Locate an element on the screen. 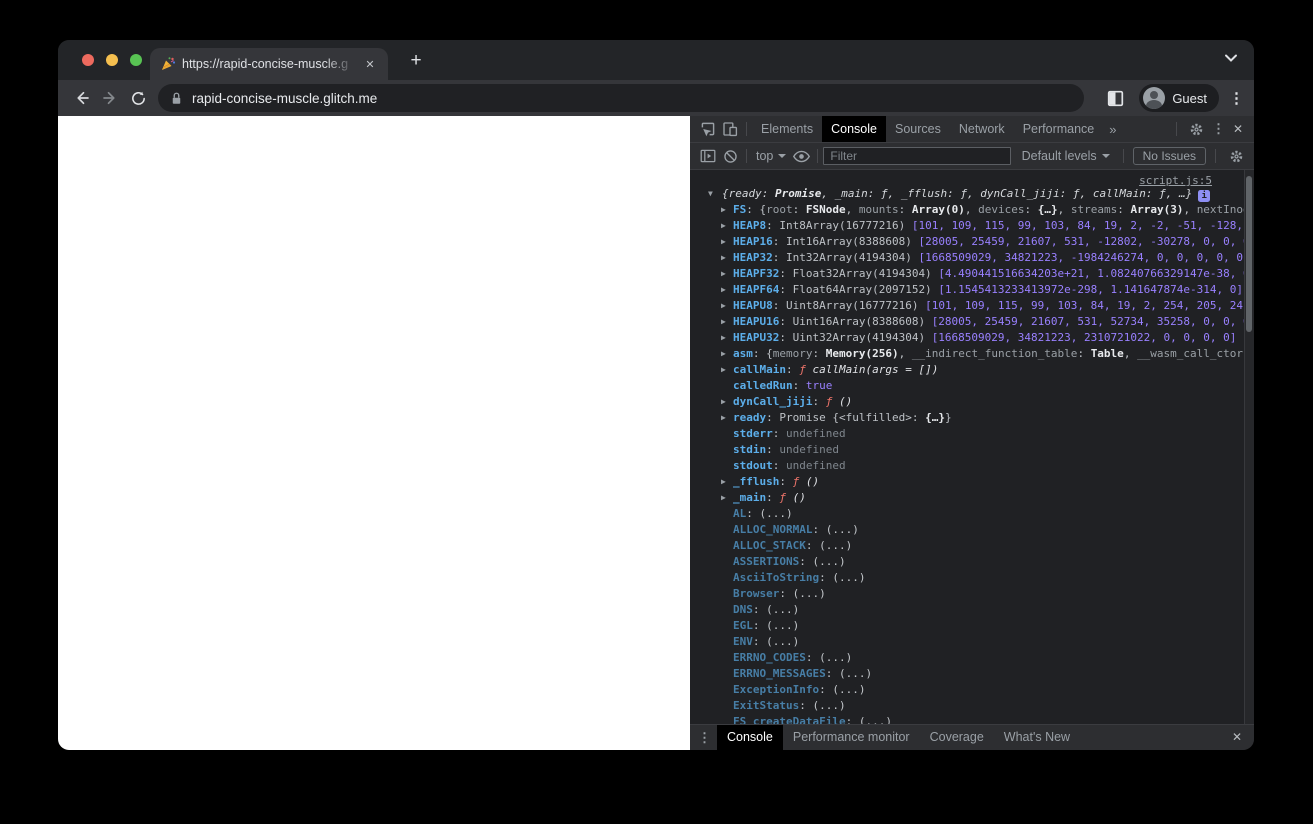 This screenshot has height=824, width=1313. console-row: ▶ dynCall_jiji: ƒ () is located at coordinates (967, 402).